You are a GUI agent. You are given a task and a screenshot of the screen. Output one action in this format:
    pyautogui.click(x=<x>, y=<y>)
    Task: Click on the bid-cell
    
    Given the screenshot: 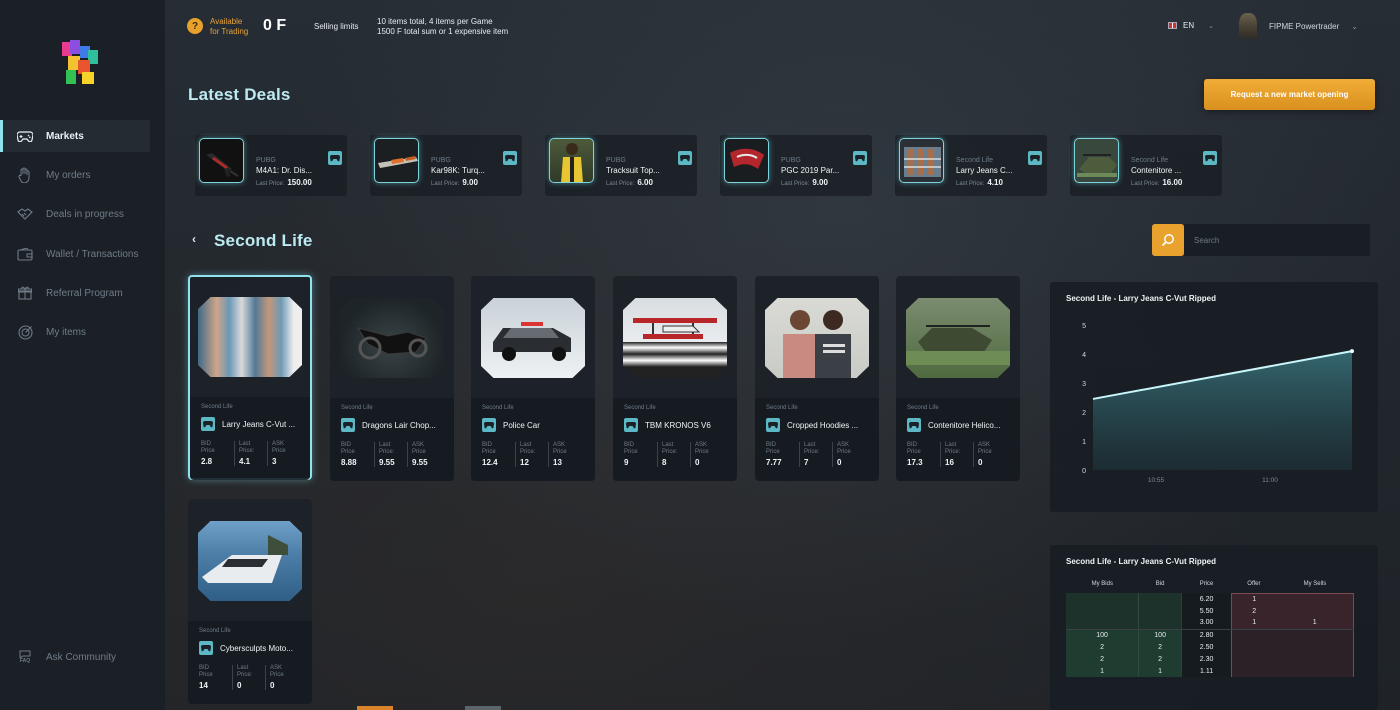 What is the action you would take?
    pyautogui.click(x=1160, y=599)
    